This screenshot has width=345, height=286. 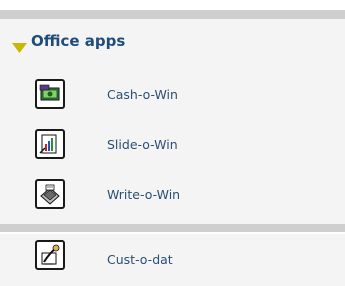 I want to click on app-label: Cust-o-dat, so click(x=140, y=259).